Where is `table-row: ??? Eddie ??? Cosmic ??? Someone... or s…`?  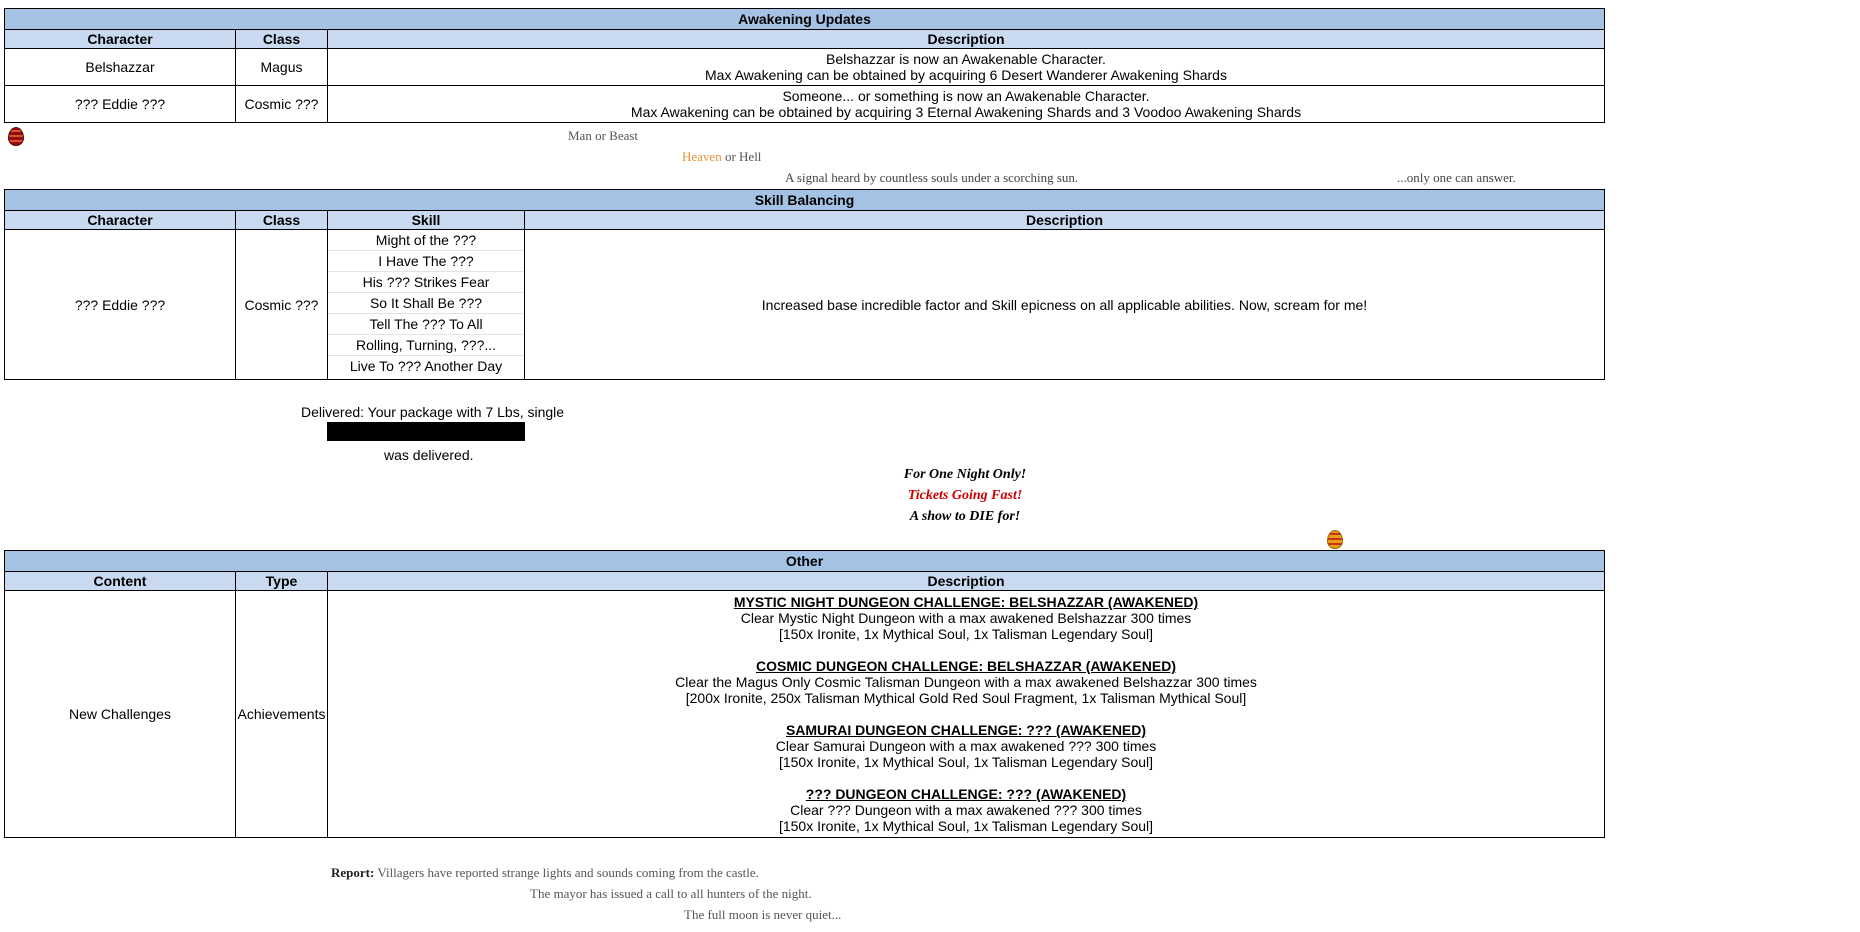 table-row: ??? Eddie ??? Cosmic ??? Someone... or s… is located at coordinates (804, 104).